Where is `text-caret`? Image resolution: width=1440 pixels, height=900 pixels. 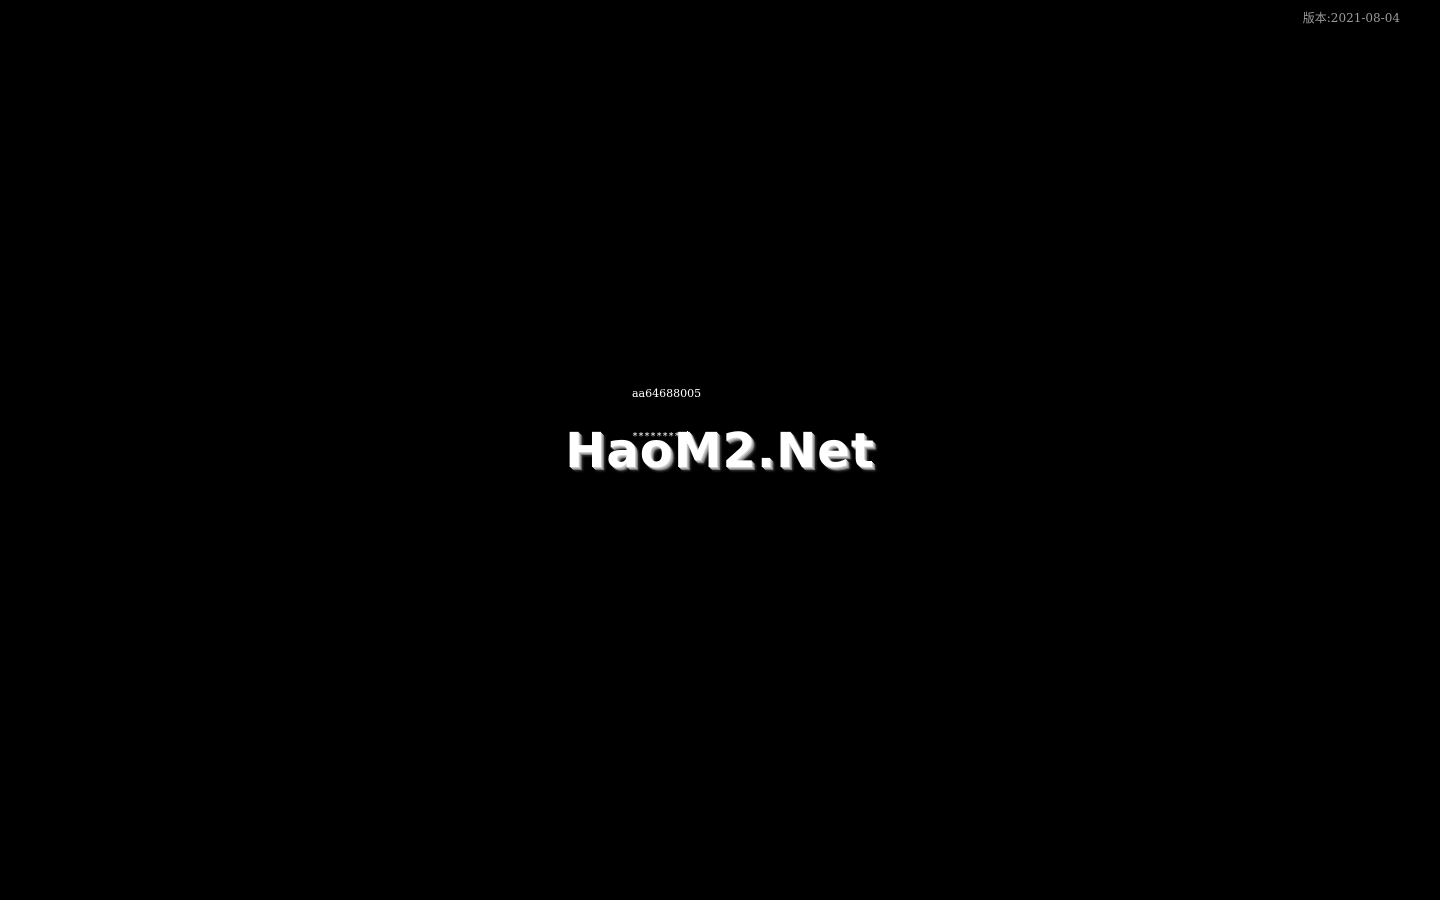 text-caret is located at coordinates (688, 437).